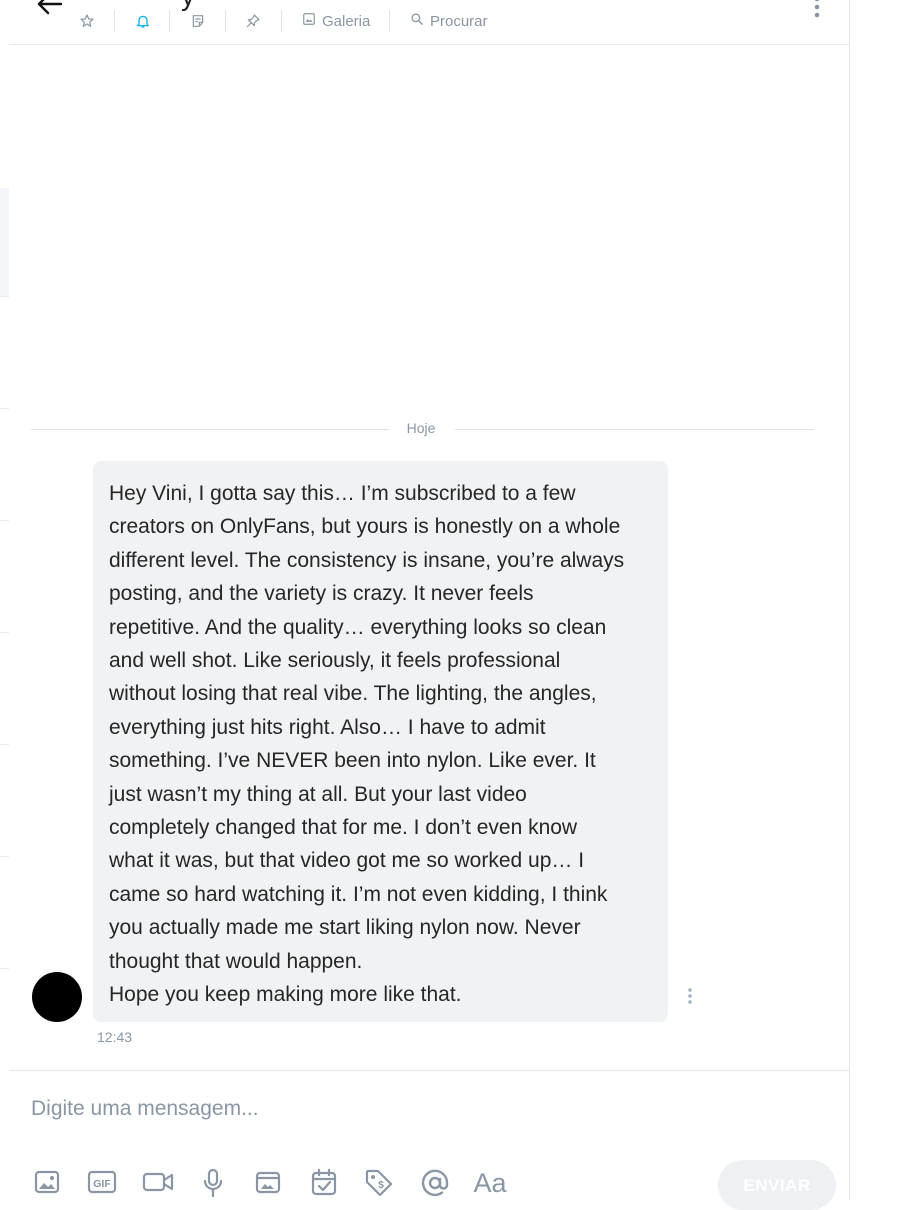 This screenshot has width=897, height=1210. Describe the element at coordinates (489, 1184) in the screenshot. I see `text-format-icon: Aa` at that location.